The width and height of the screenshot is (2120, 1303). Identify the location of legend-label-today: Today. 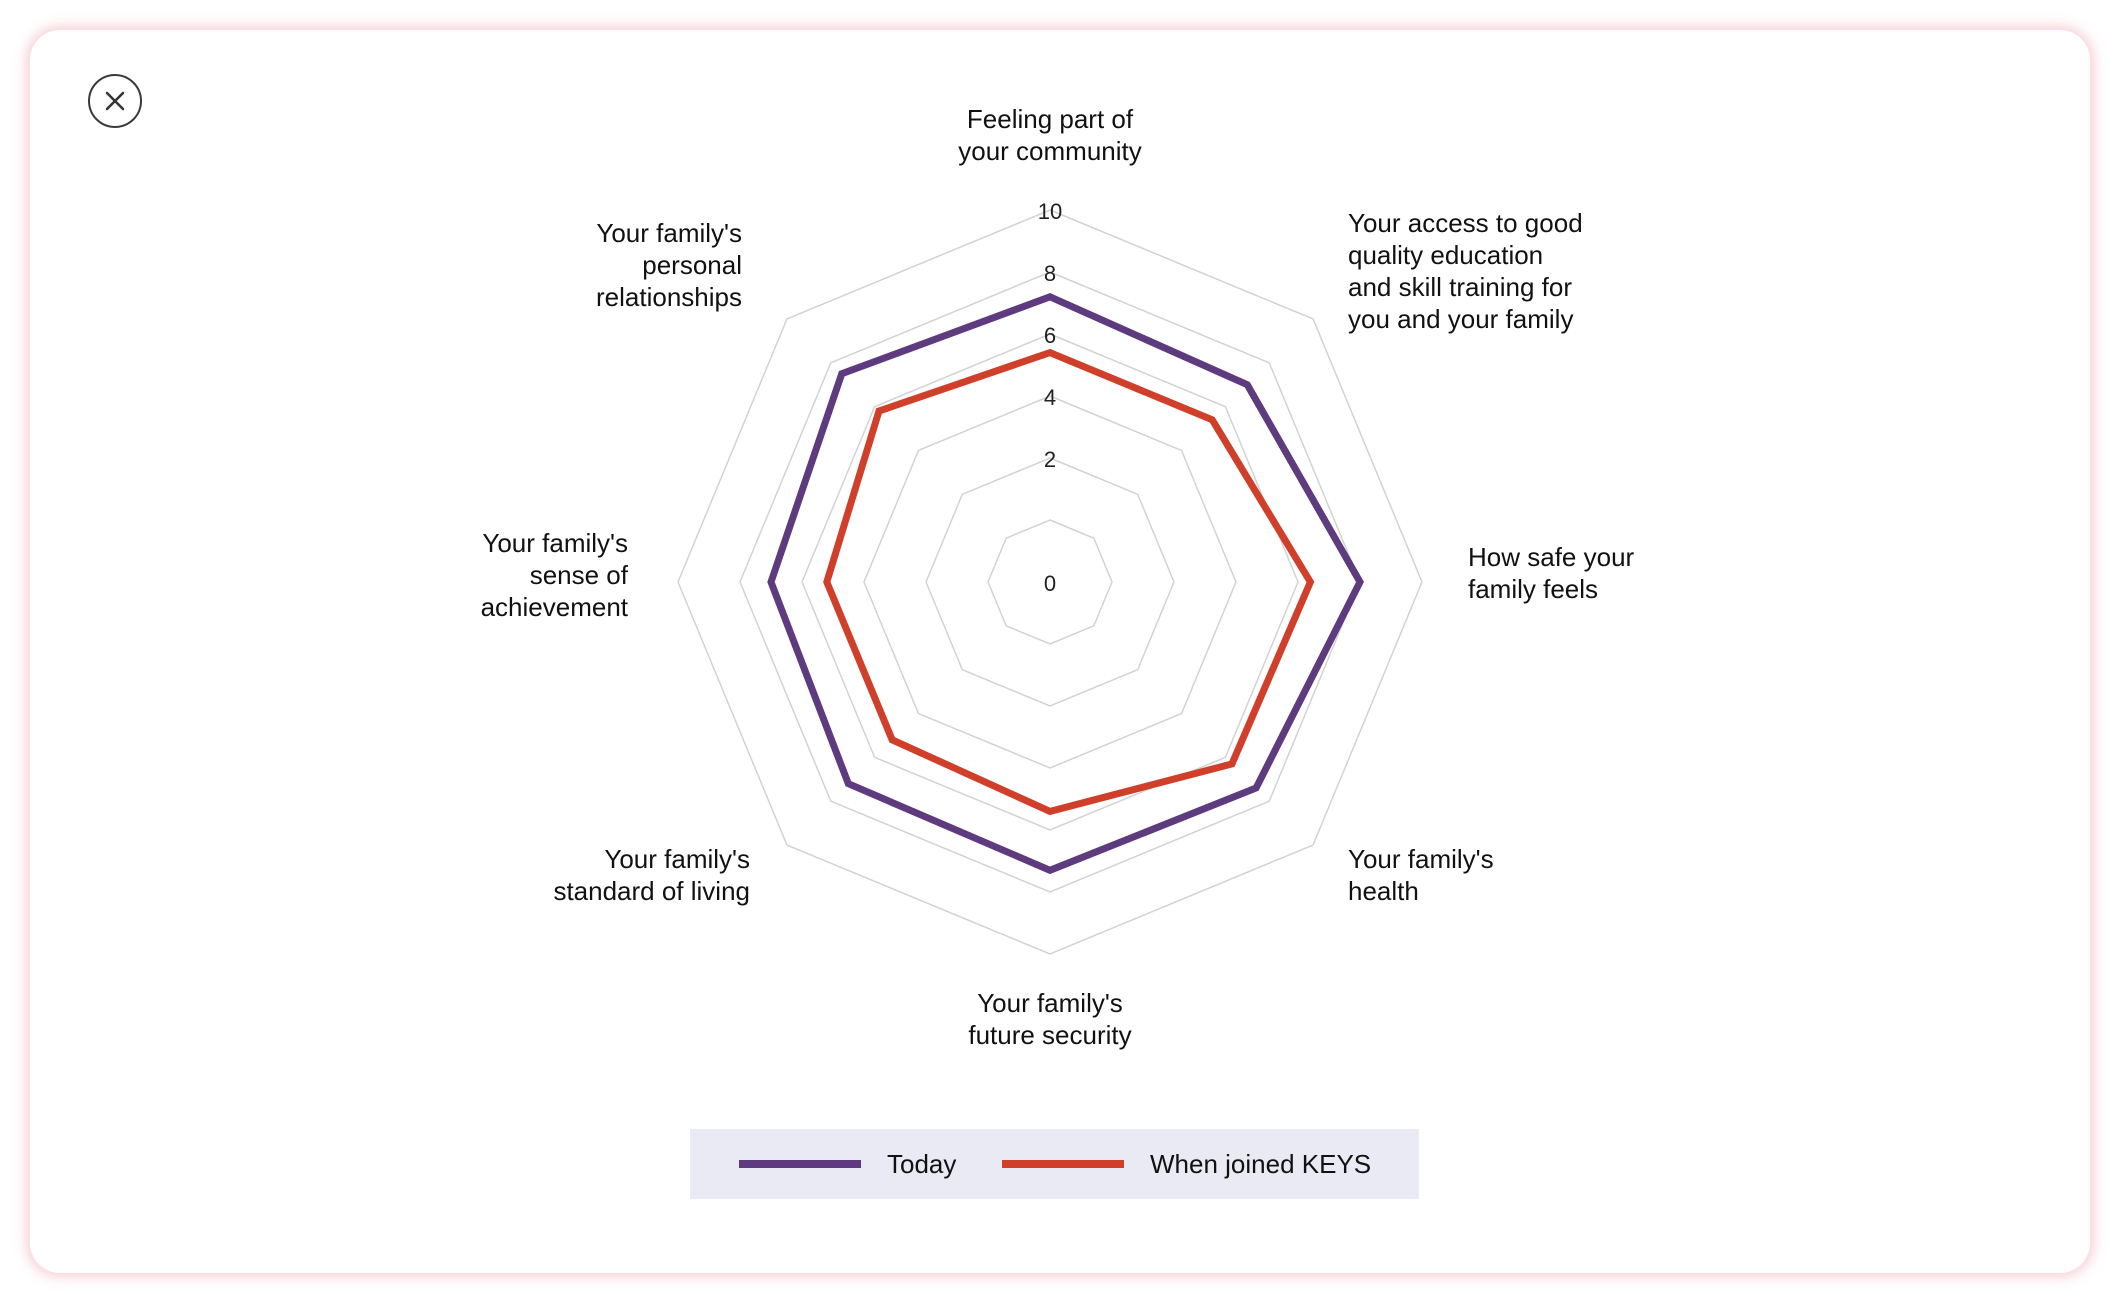
(922, 1163).